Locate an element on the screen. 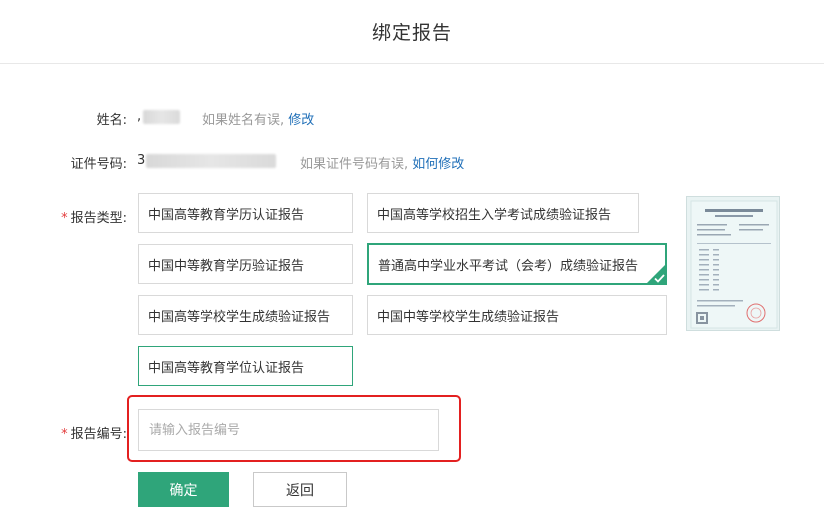 The width and height of the screenshot is (824, 525). edit-name-link: 修改 is located at coordinates (301, 120).